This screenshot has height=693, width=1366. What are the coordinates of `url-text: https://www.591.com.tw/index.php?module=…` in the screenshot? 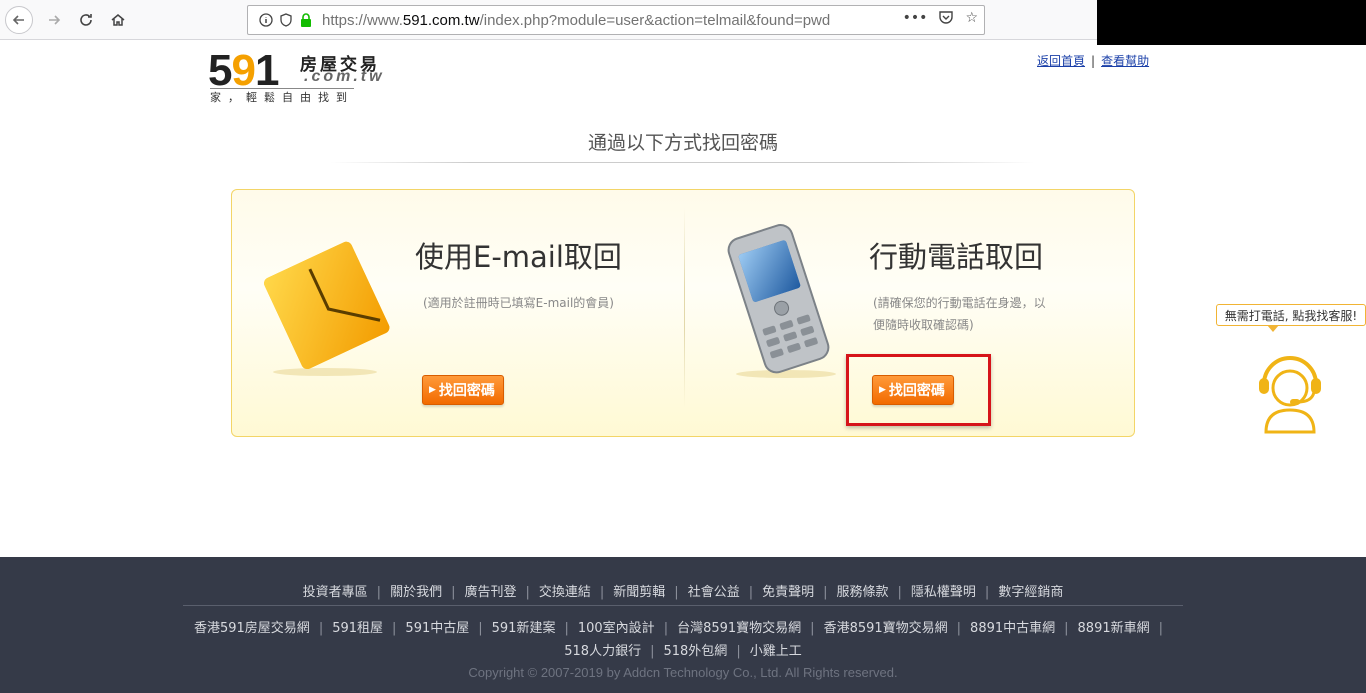 It's located at (576, 20).